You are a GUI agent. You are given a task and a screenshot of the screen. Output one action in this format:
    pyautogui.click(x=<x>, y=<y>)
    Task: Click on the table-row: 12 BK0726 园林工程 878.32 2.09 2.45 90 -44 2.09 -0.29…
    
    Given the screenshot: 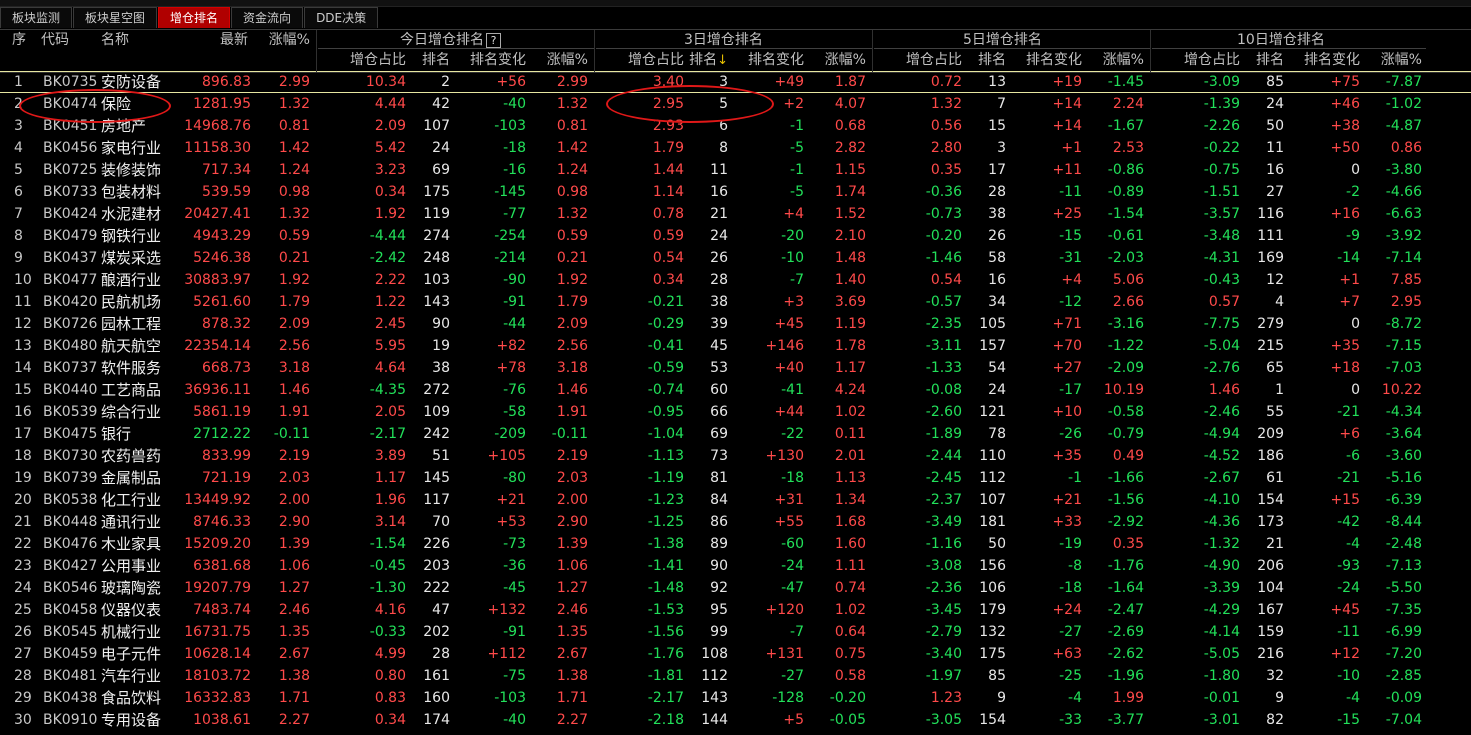 What is the action you would take?
    pyautogui.click(x=735, y=324)
    